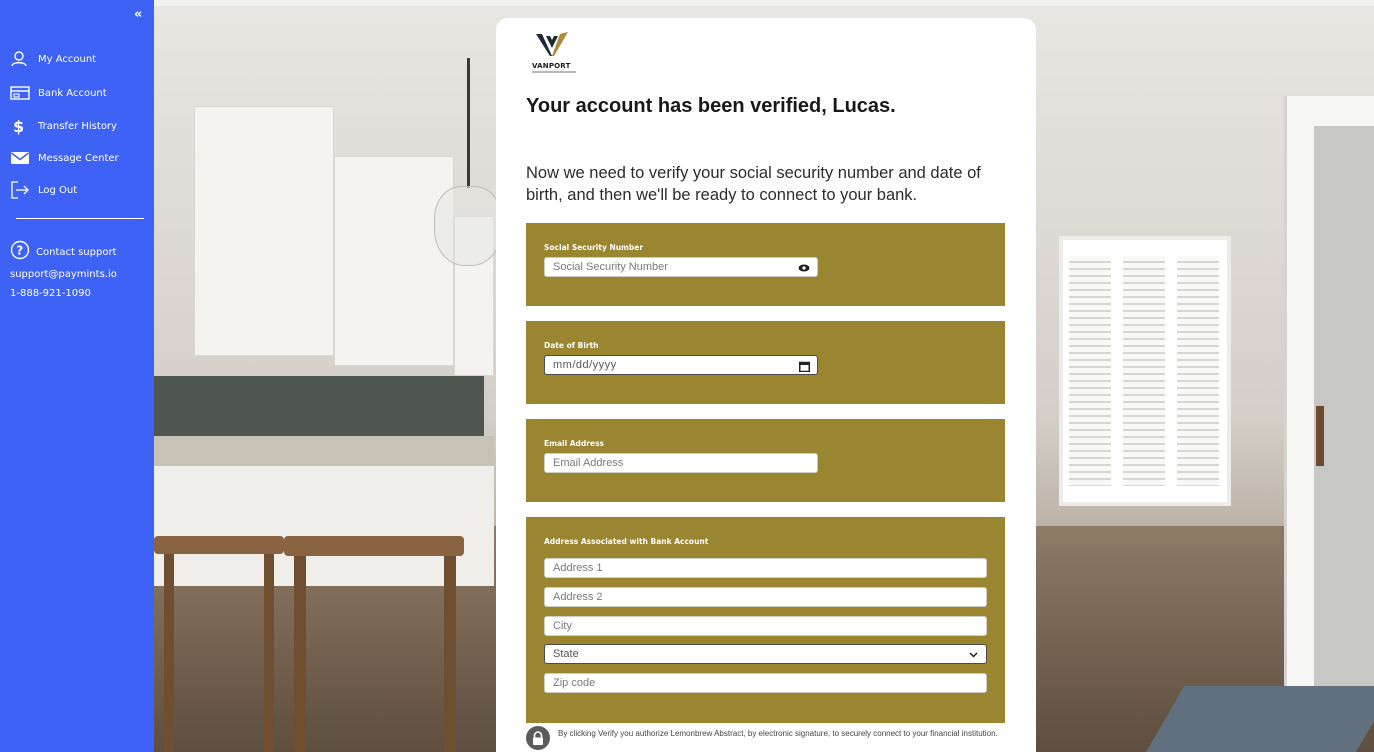 The image size is (1374, 752). I want to click on sidebar-item-transfer-history: $ Transfer History, so click(63, 126).